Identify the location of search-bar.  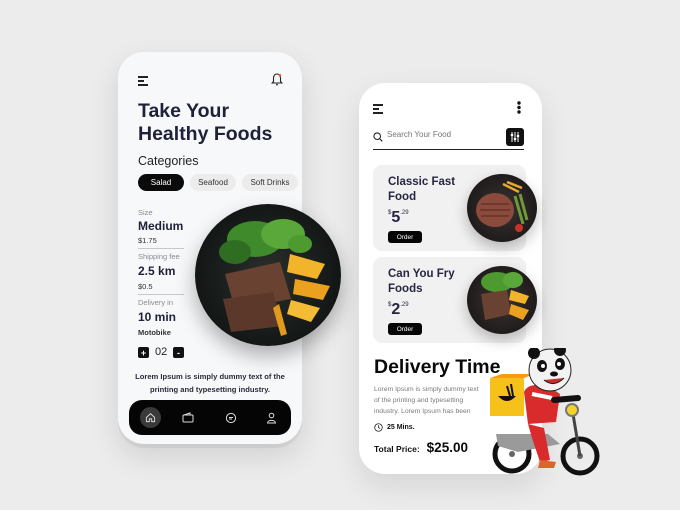
(448, 139).